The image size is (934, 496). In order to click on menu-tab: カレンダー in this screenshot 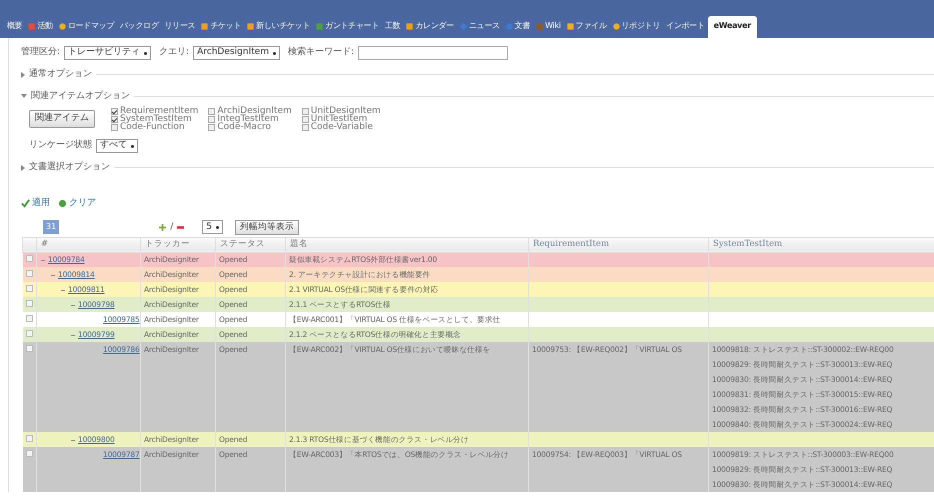, I will do `click(430, 27)`.